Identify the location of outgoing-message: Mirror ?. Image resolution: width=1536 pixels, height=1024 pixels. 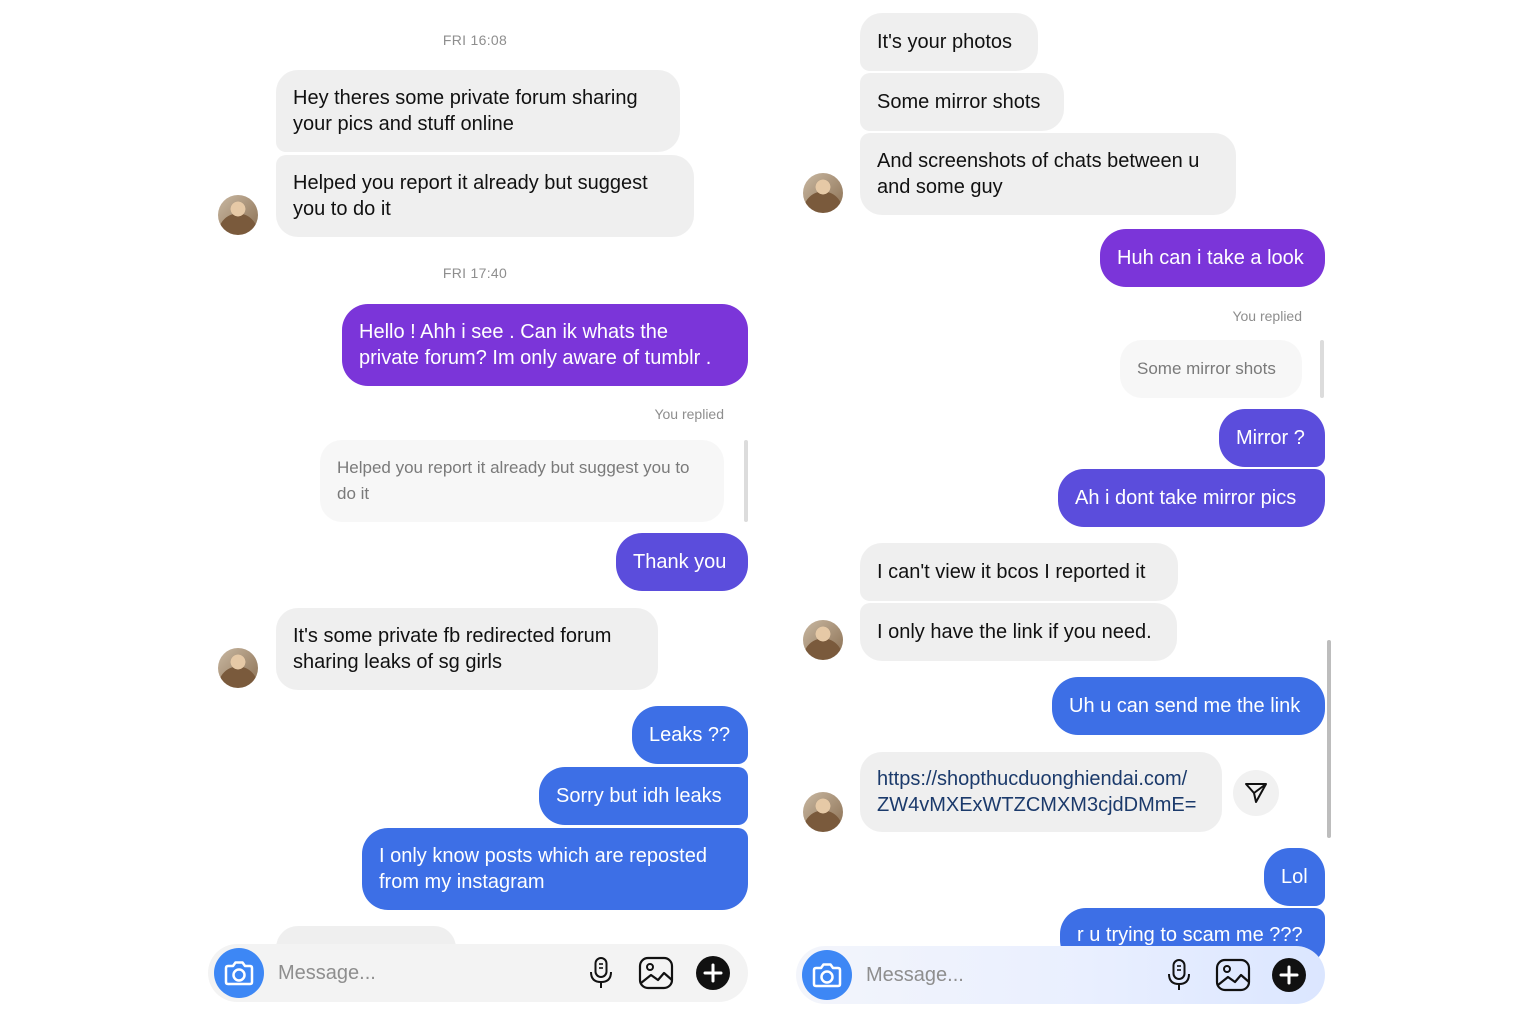
(1272, 438).